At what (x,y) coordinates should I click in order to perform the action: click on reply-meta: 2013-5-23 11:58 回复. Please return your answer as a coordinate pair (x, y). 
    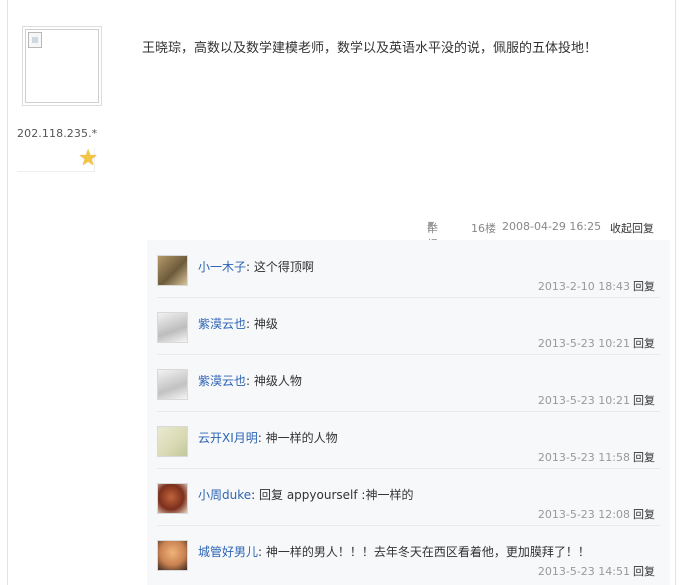
    Looking at the image, I should click on (596, 457).